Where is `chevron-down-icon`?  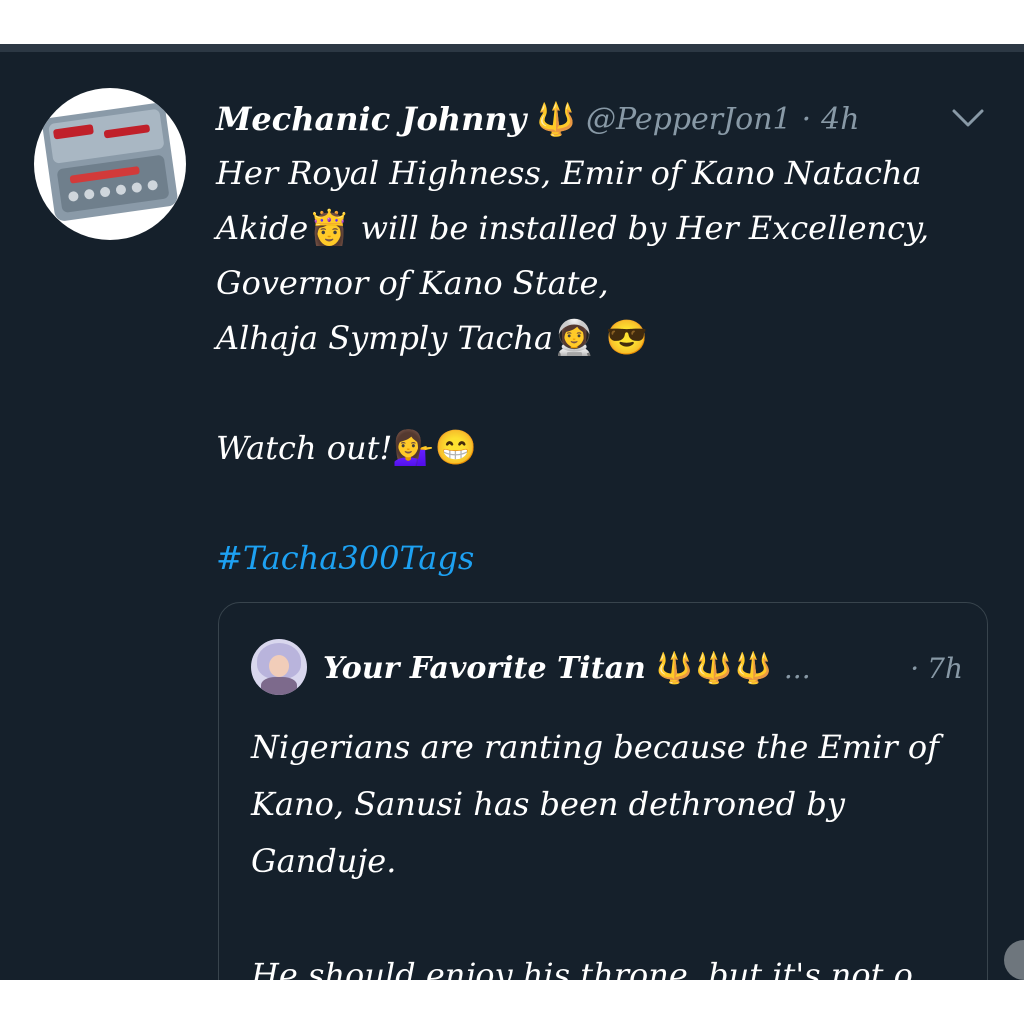
chevron-down-icon is located at coordinates (968, 118).